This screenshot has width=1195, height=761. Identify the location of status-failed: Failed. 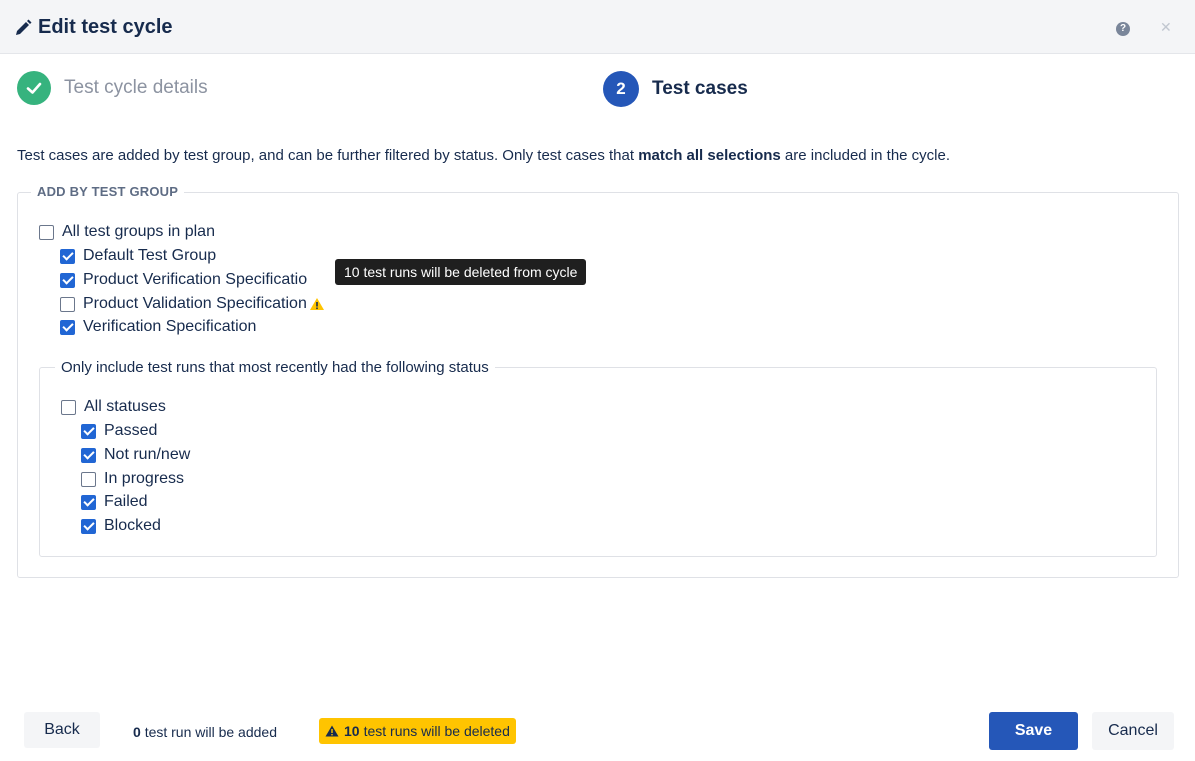
(114, 502).